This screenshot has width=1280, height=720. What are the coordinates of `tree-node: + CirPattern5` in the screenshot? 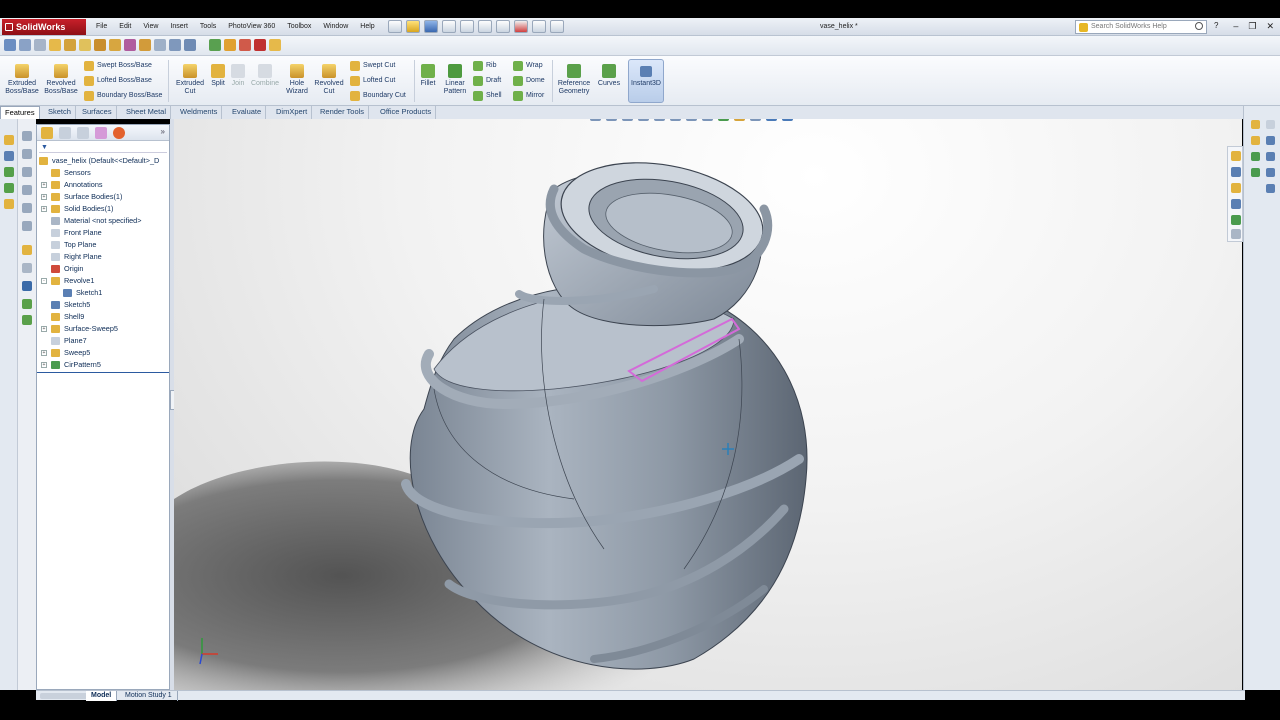 It's located at (103, 365).